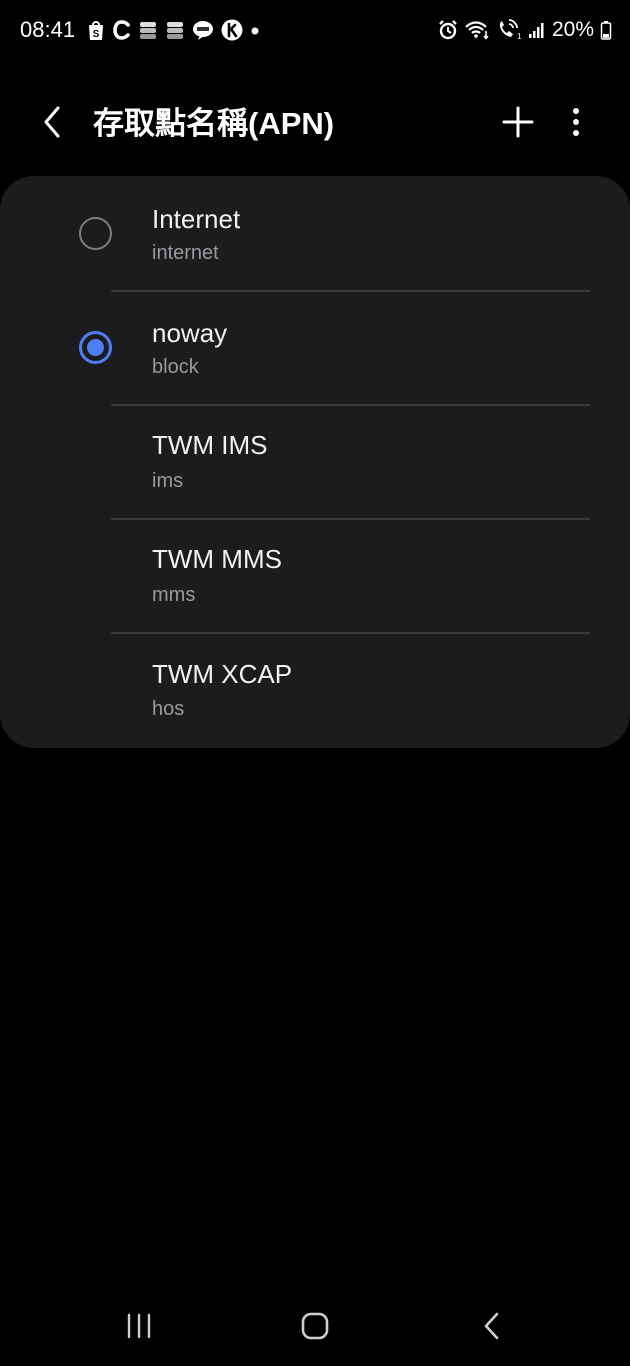 The image size is (630, 1366). I want to click on apn-radio-button-selected, so click(95, 347).